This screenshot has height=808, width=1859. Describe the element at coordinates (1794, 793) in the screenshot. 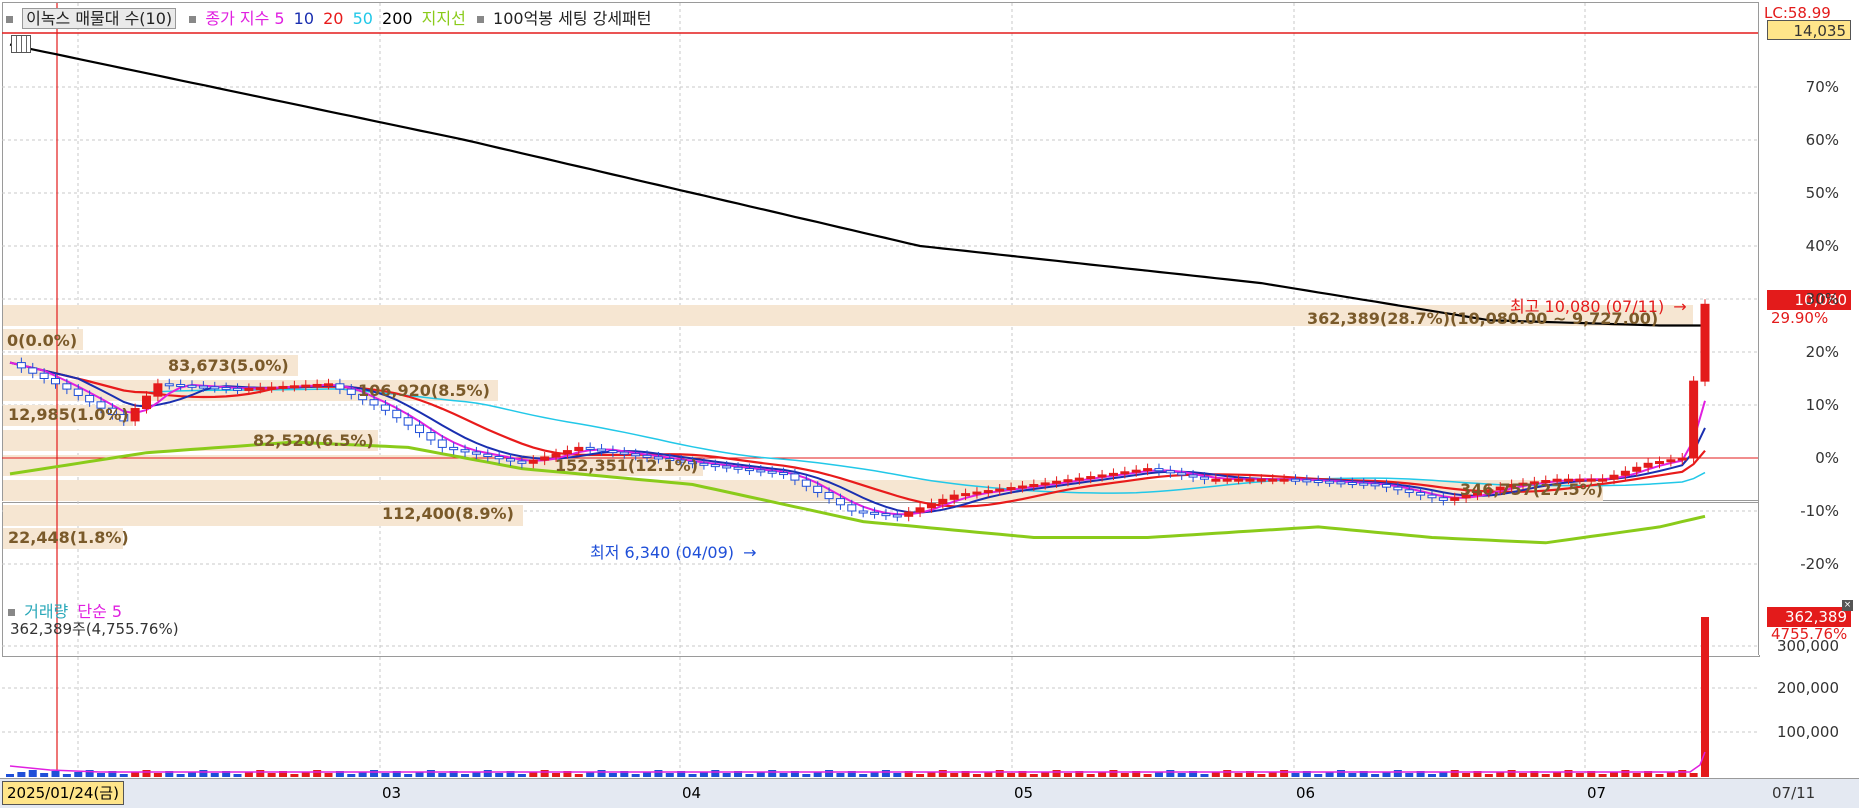

I see `right-date-label: 07/11` at that location.